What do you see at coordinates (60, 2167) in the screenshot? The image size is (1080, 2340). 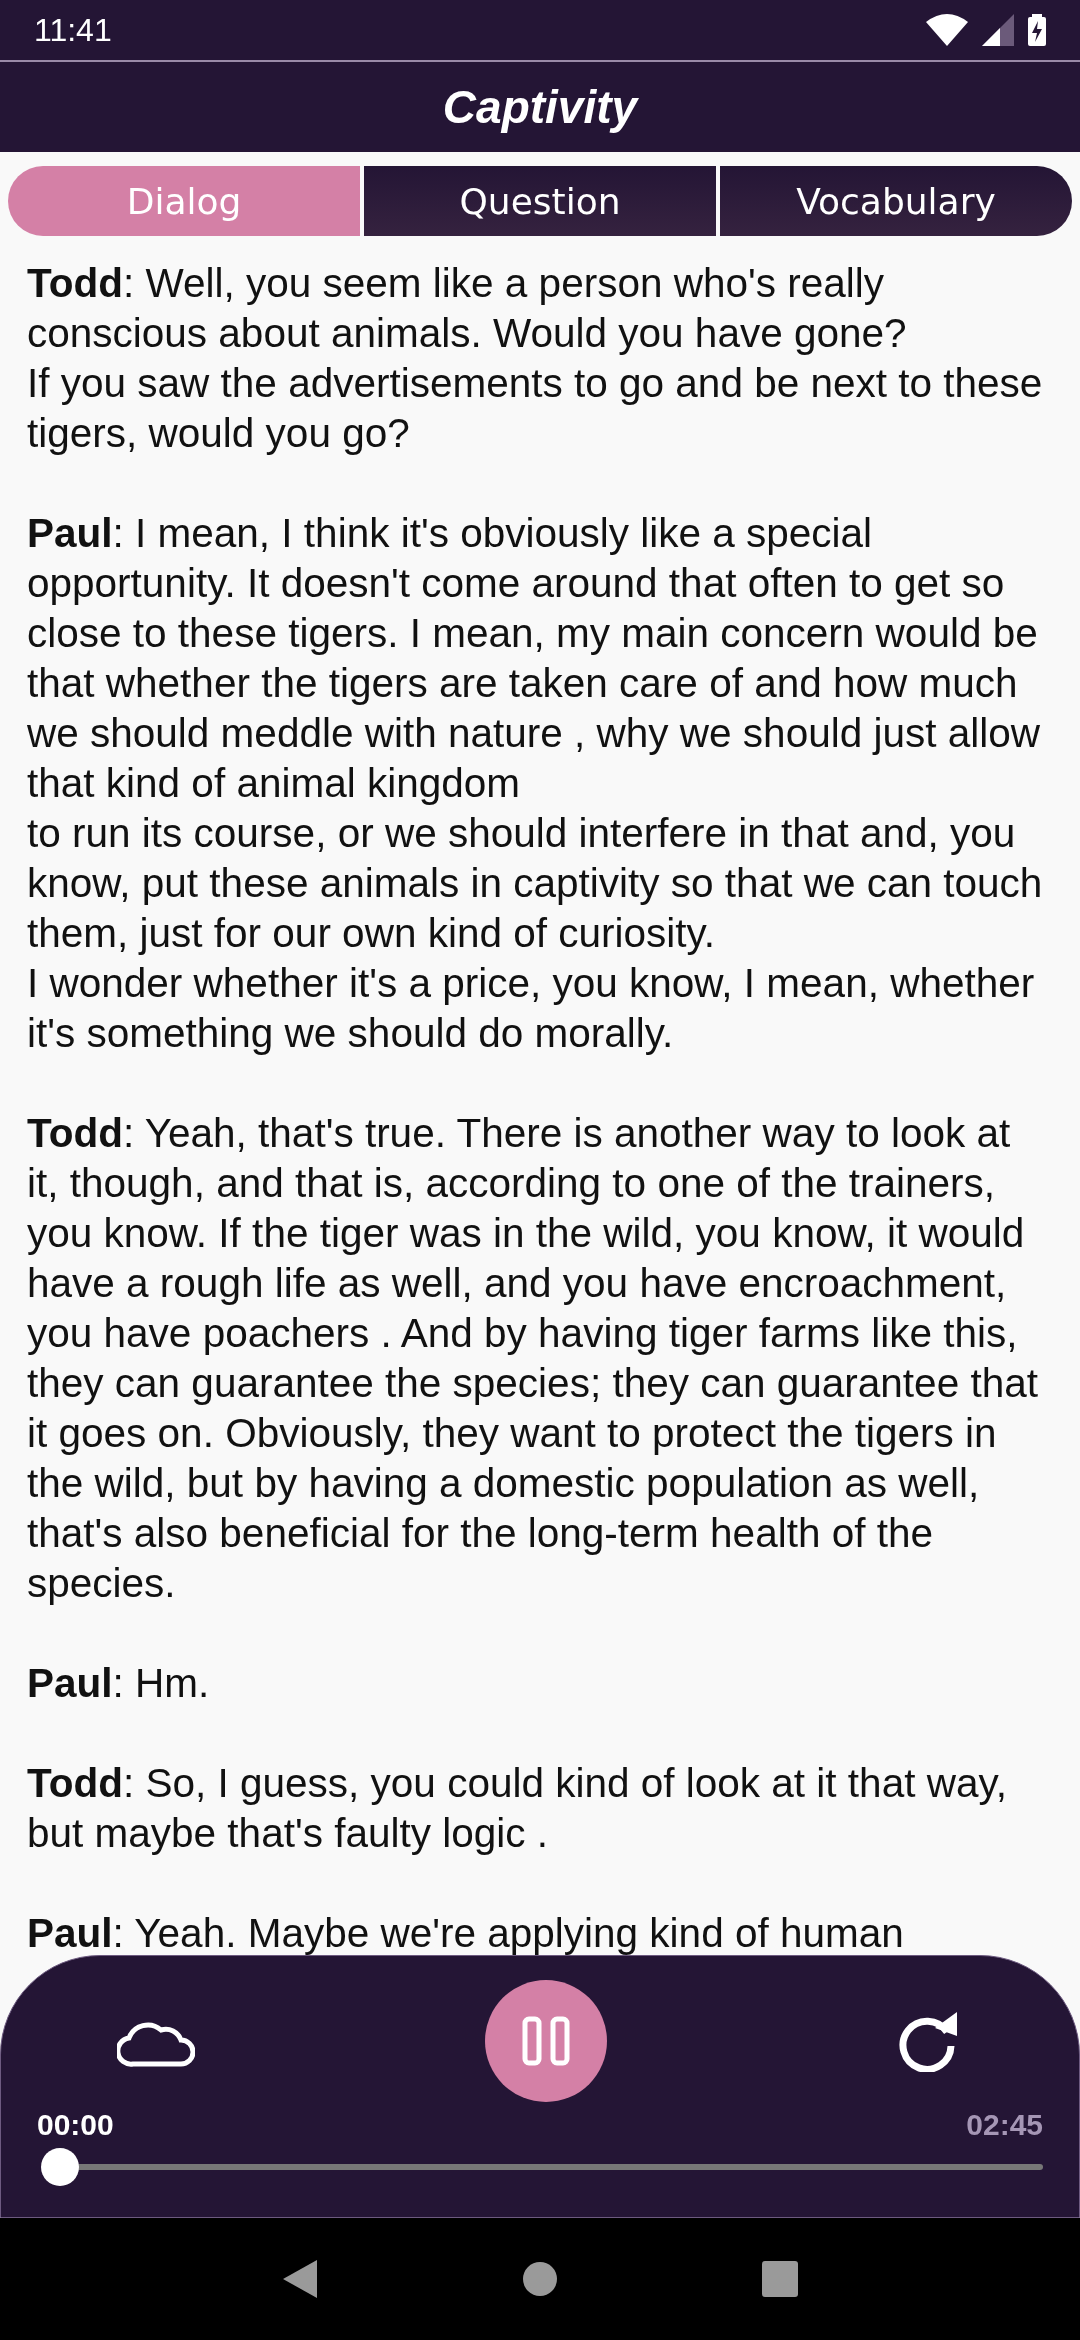 I see `slider-thumb` at bounding box center [60, 2167].